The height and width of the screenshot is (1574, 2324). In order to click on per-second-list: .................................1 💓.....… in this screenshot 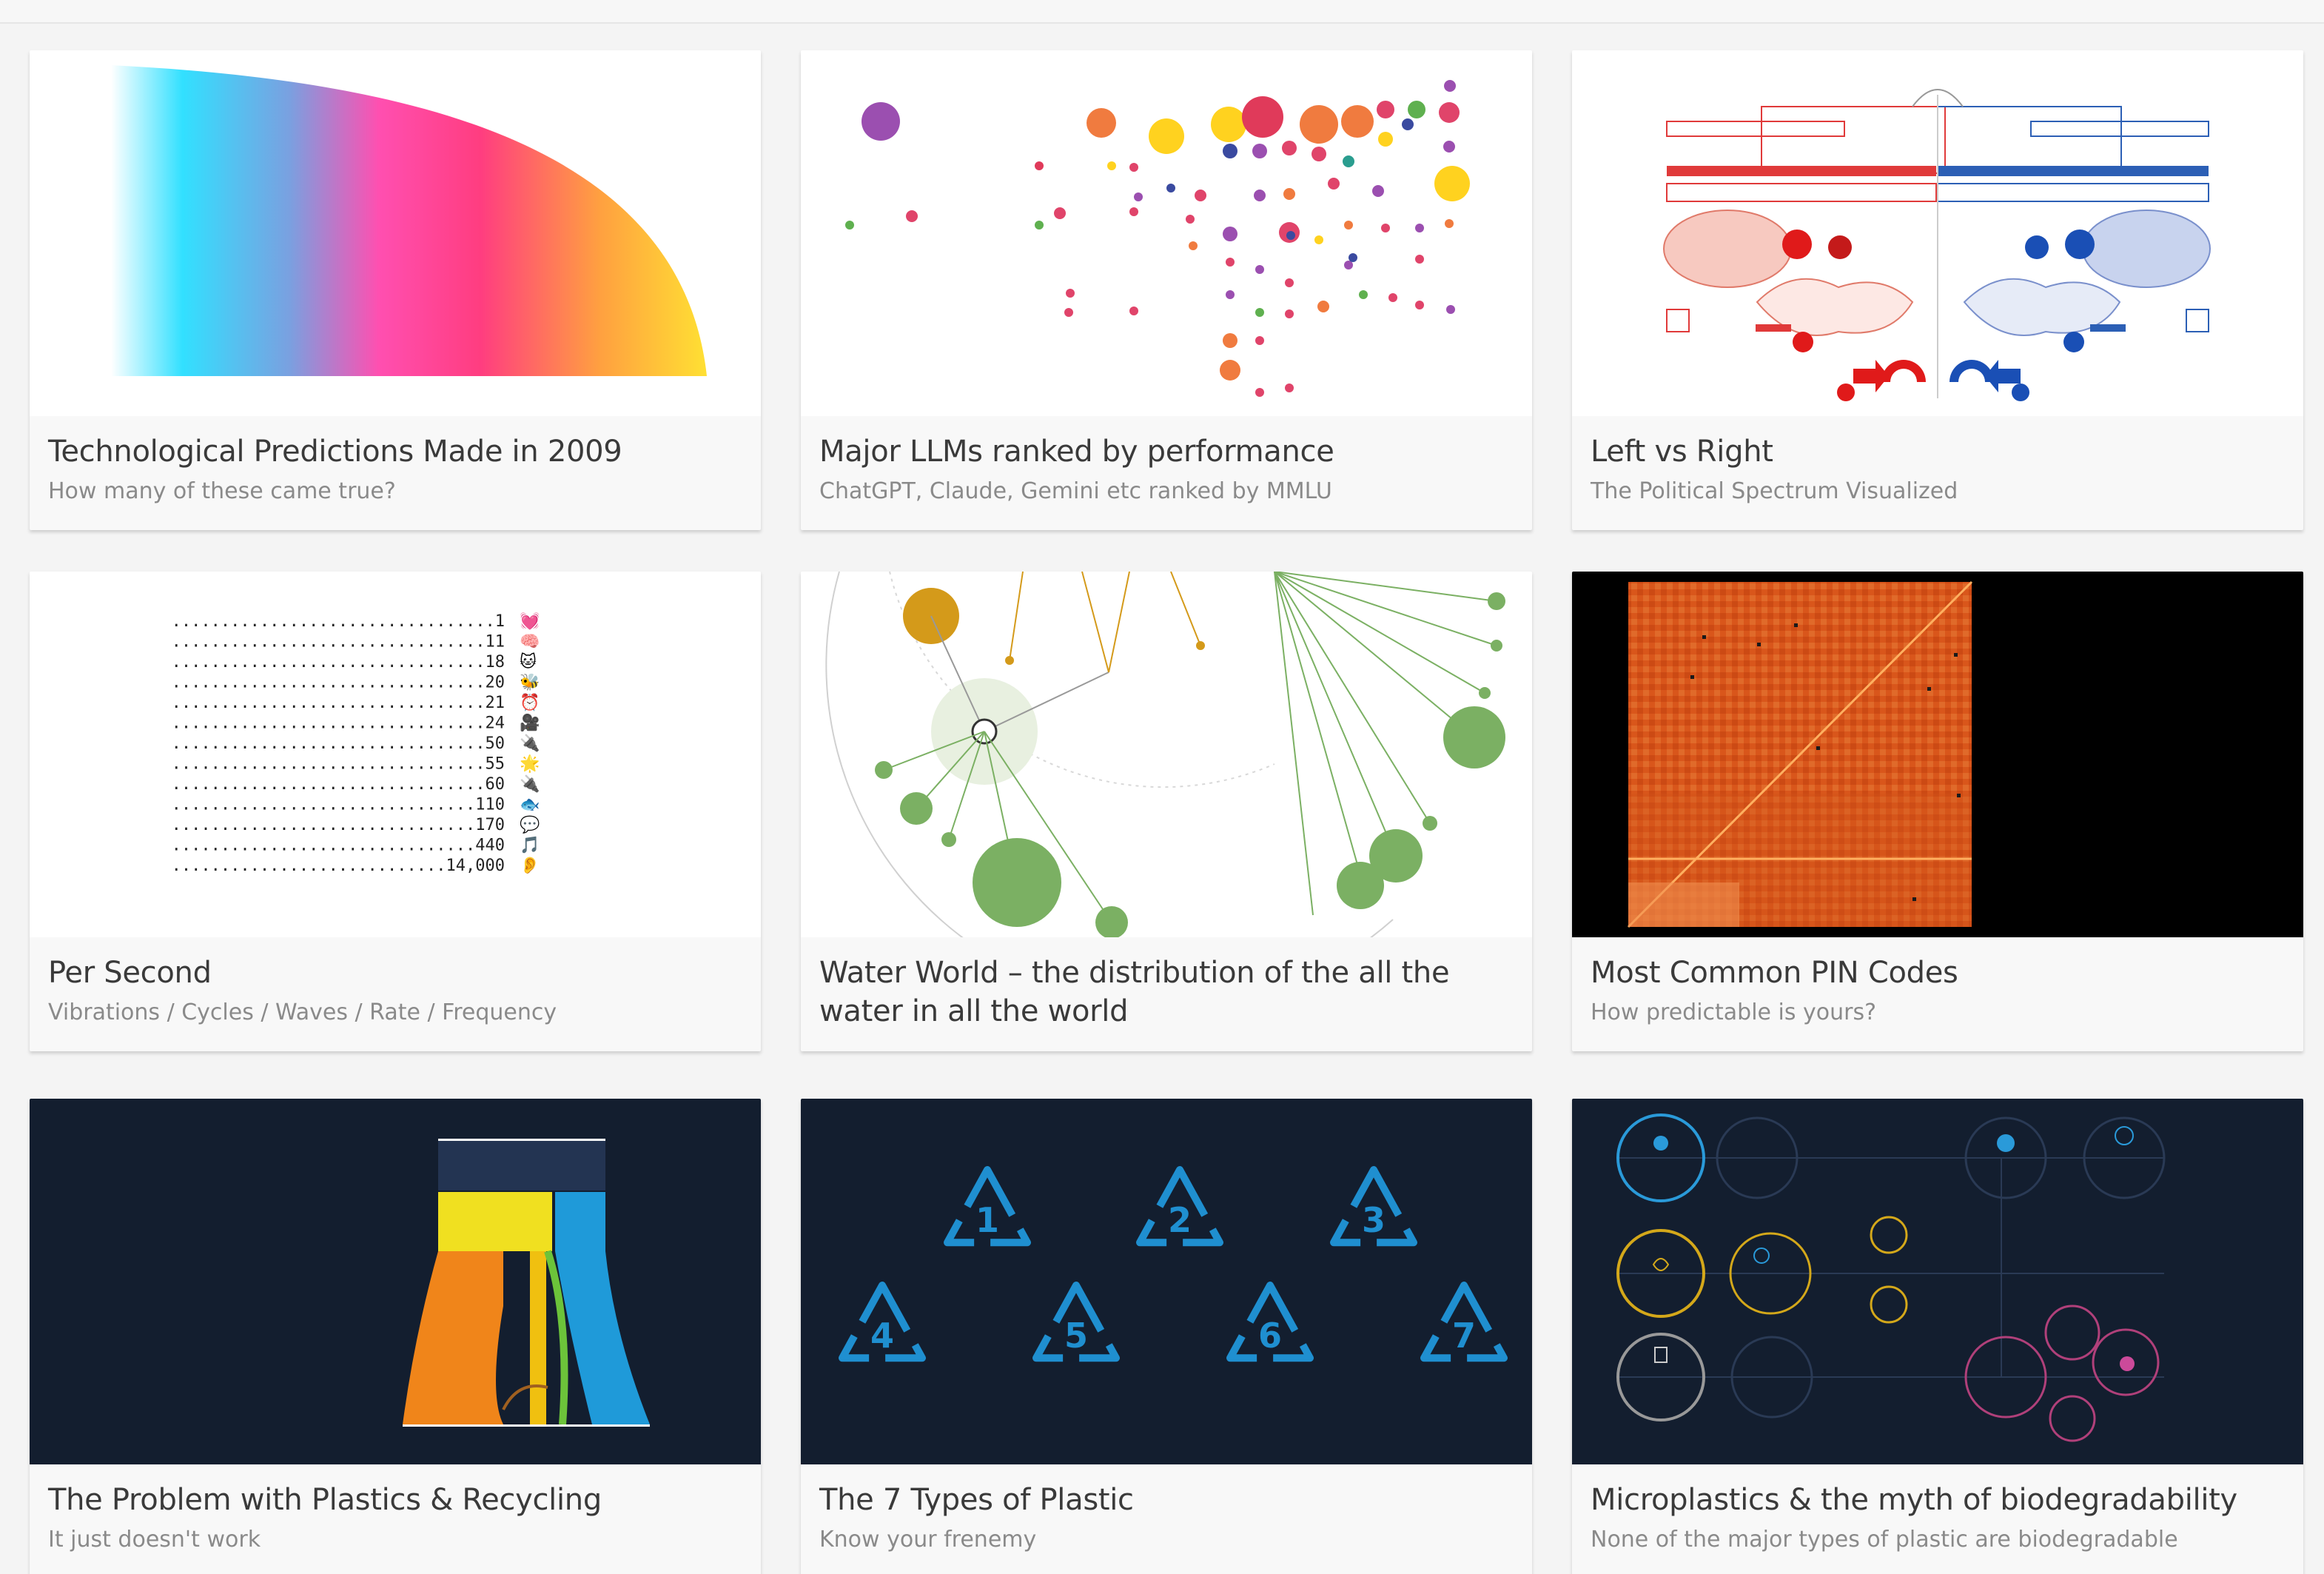, I will do `click(356, 743)`.